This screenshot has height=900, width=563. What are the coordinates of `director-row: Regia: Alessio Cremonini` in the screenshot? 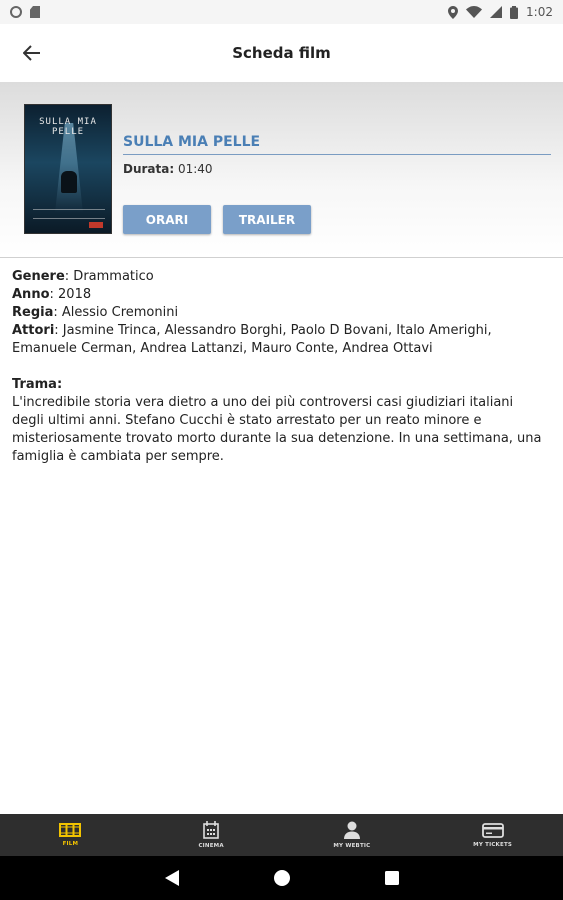 It's located at (277, 313).